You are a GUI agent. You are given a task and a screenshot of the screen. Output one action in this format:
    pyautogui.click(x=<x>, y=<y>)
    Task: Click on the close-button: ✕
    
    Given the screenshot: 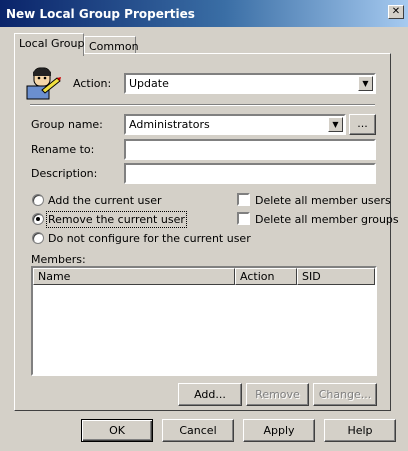 What is the action you would take?
    pyautogui.click(x=396, y=12)
    